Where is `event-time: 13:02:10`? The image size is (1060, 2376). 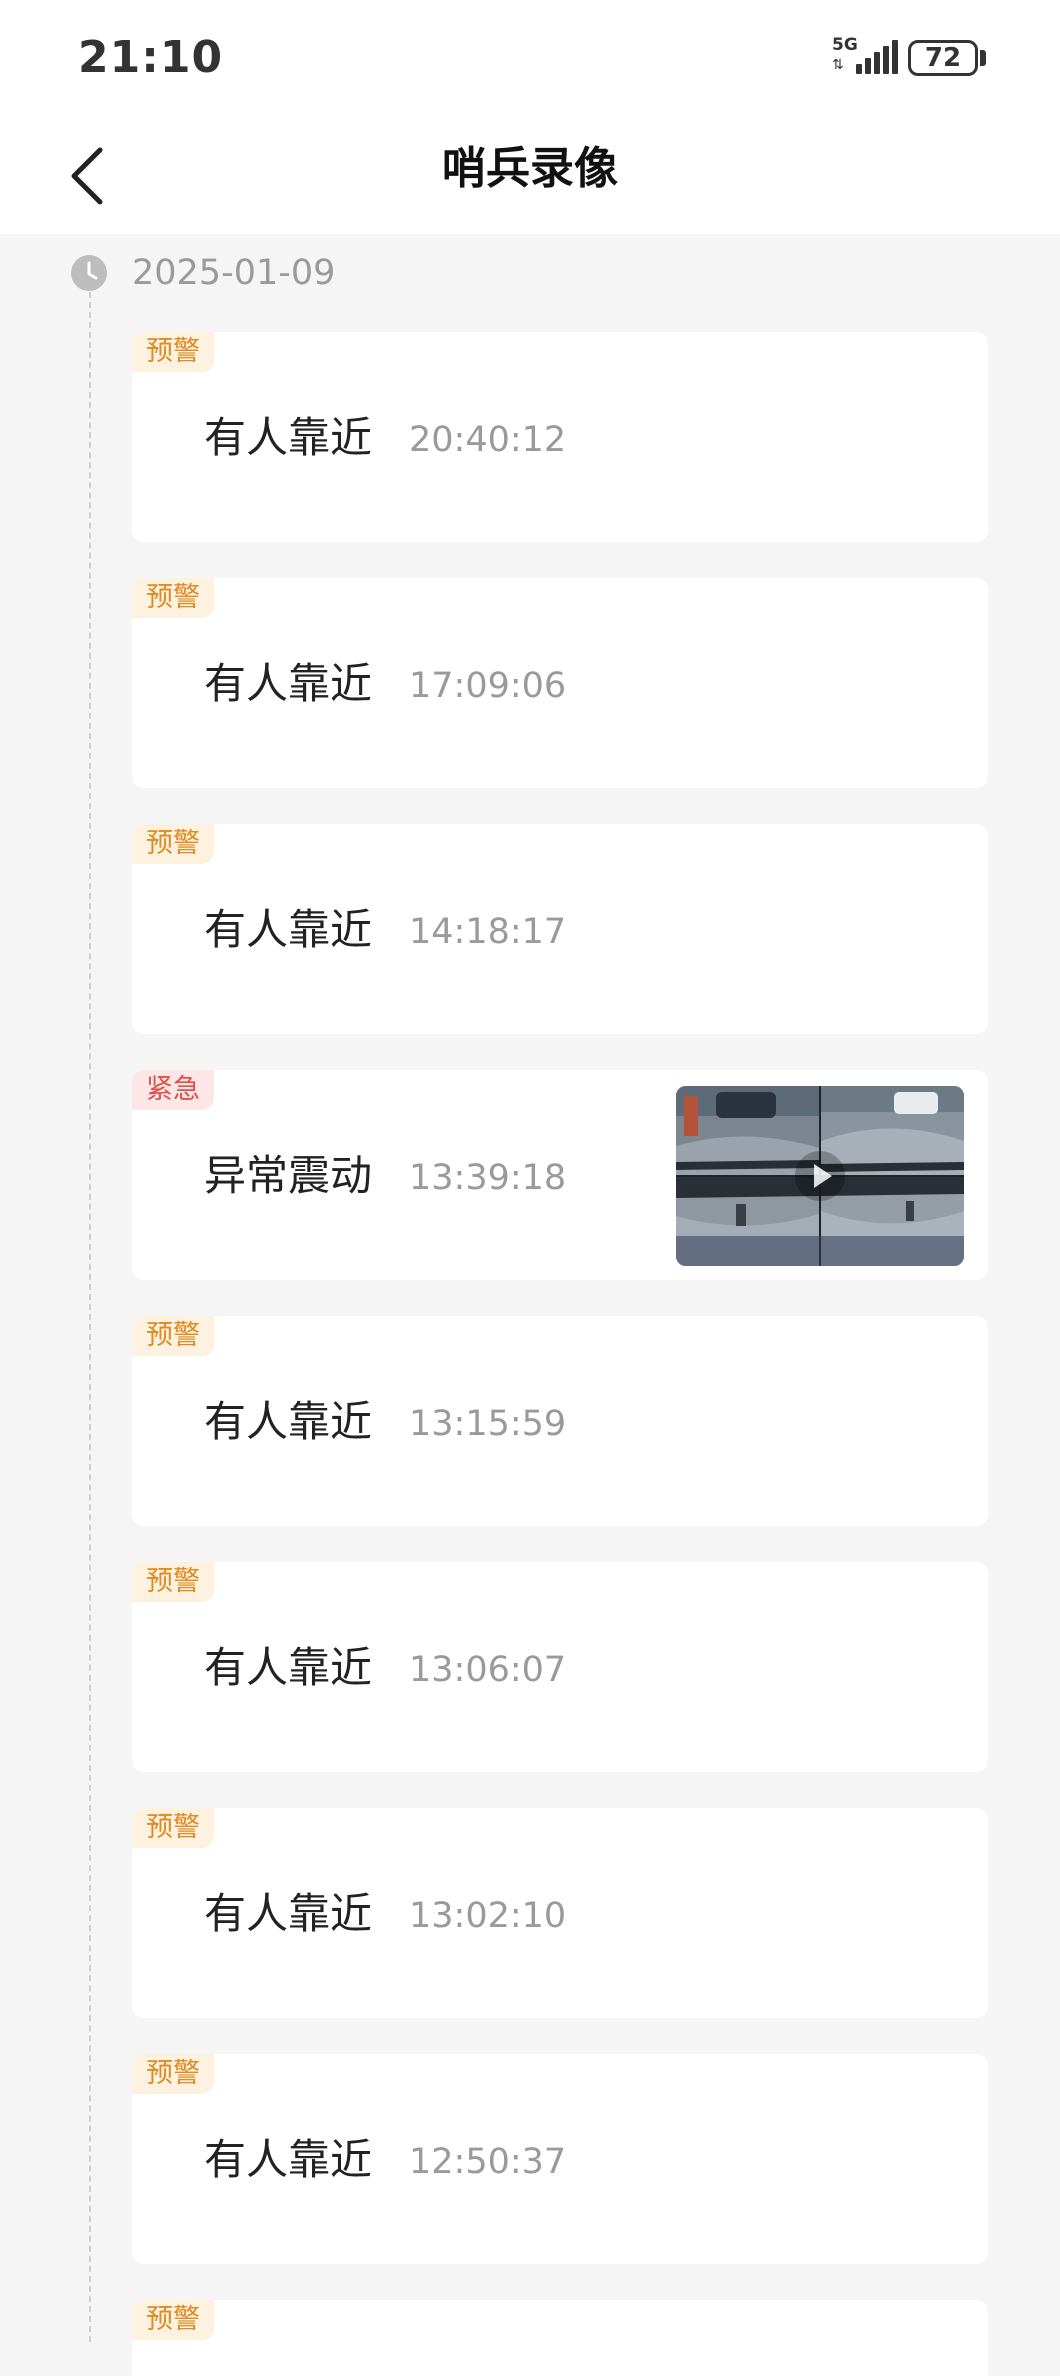
event-time: 13:02:10 is located at coordinates (488, 1916).